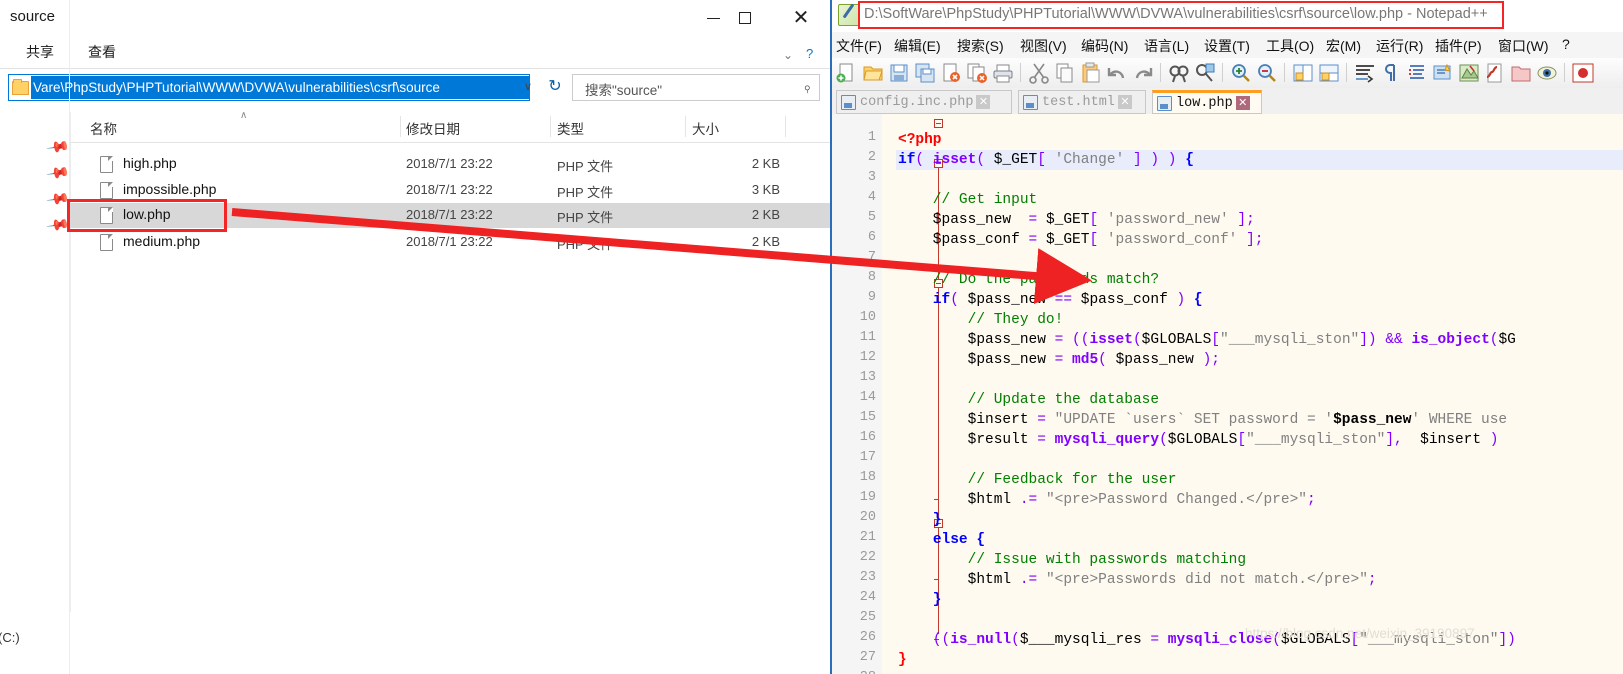  What do you see at coordinates (809, 53) in the screenshot?
I see `help-icon: ?` at bounding box center [809, 53].